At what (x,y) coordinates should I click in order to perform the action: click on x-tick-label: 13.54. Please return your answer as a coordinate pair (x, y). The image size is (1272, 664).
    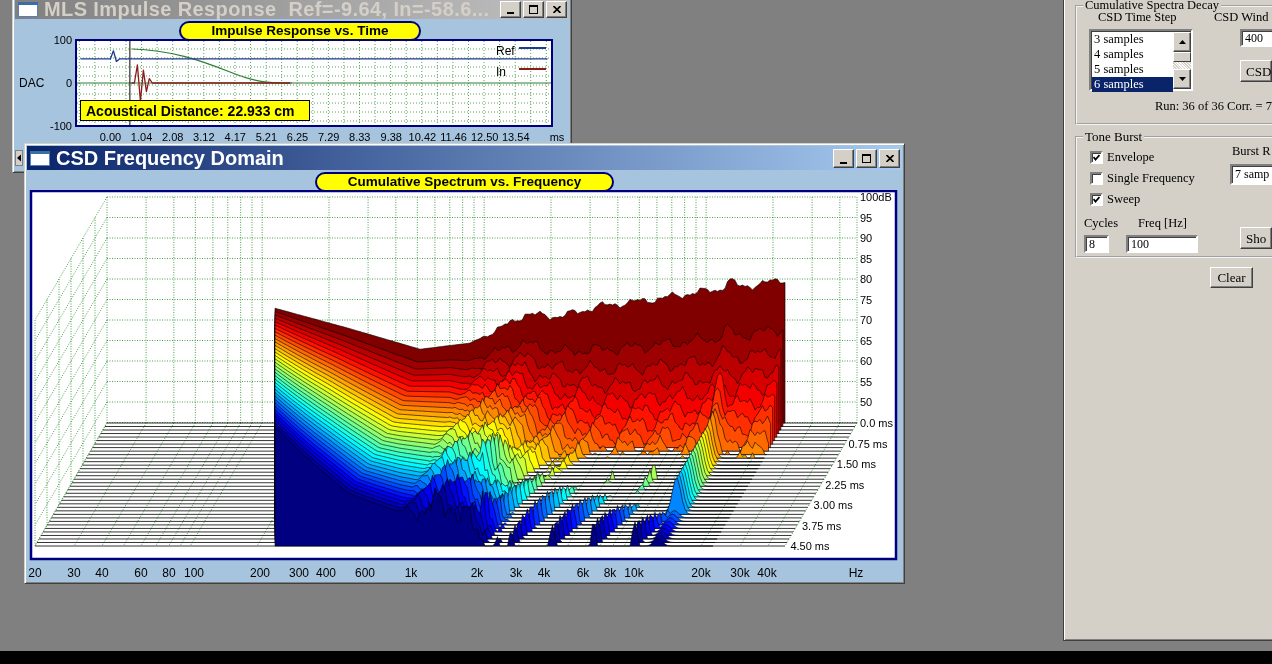
    Looking at the image, I should click on (516, 137).